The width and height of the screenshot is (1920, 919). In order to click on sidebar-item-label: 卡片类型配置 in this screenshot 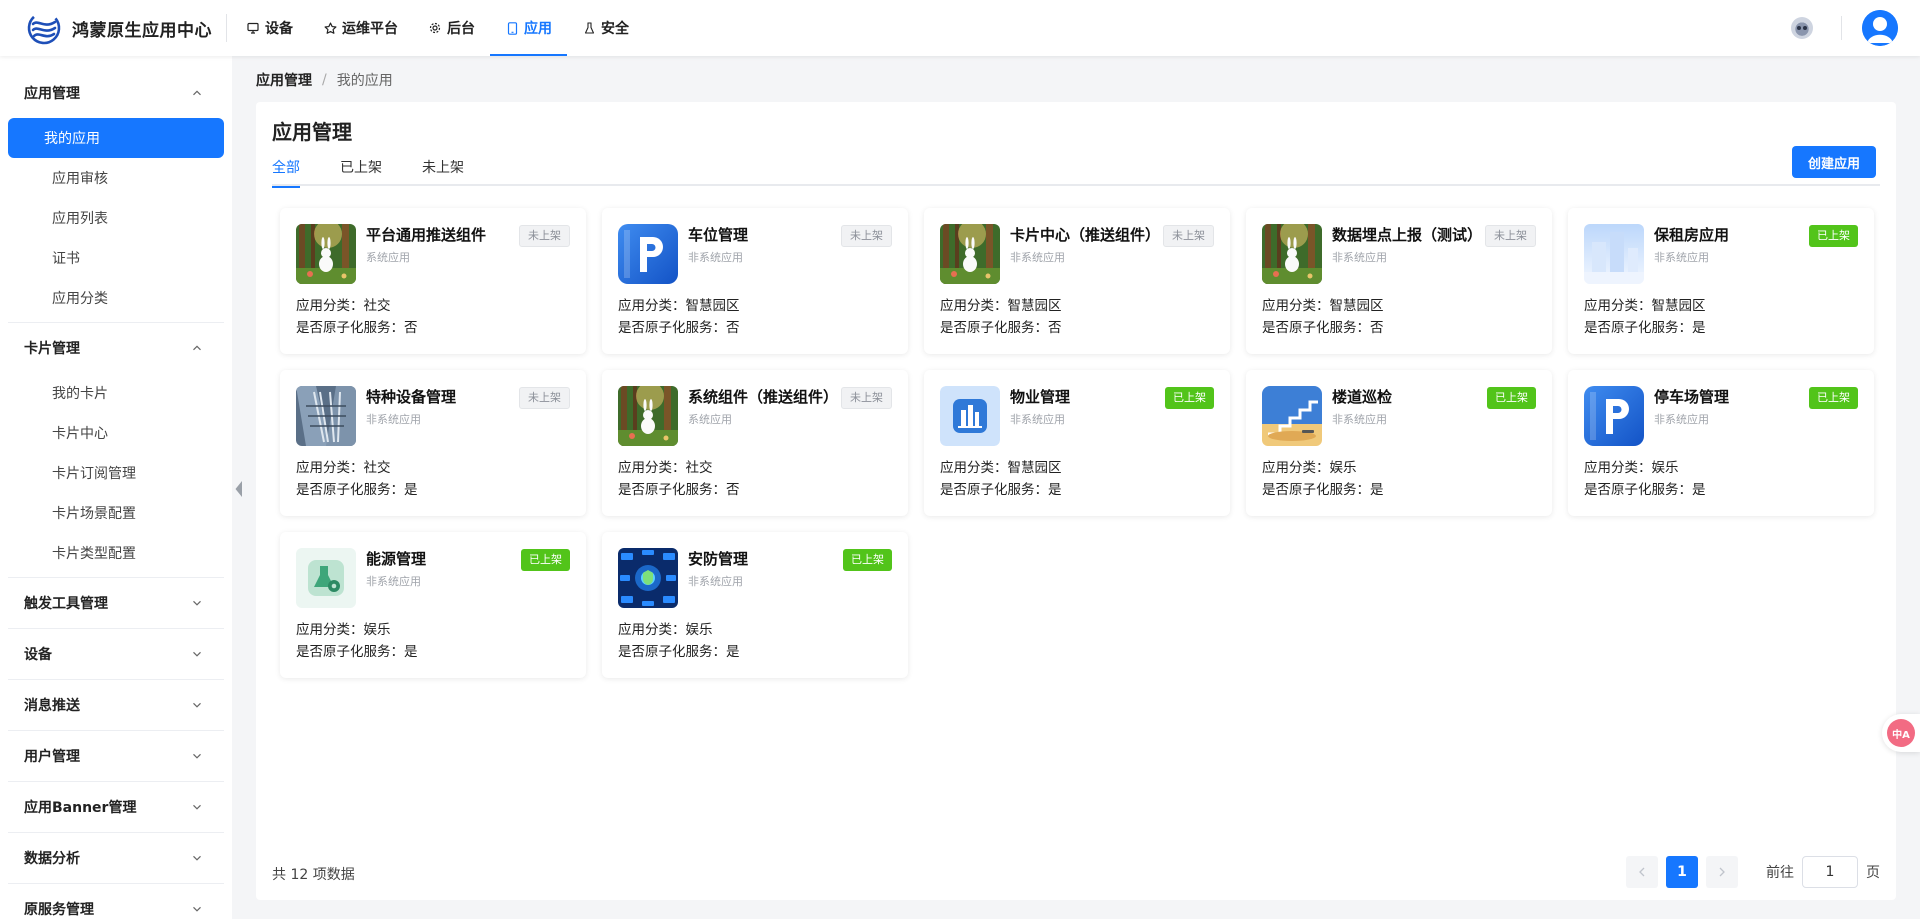, I will do `click(94, 554)`.